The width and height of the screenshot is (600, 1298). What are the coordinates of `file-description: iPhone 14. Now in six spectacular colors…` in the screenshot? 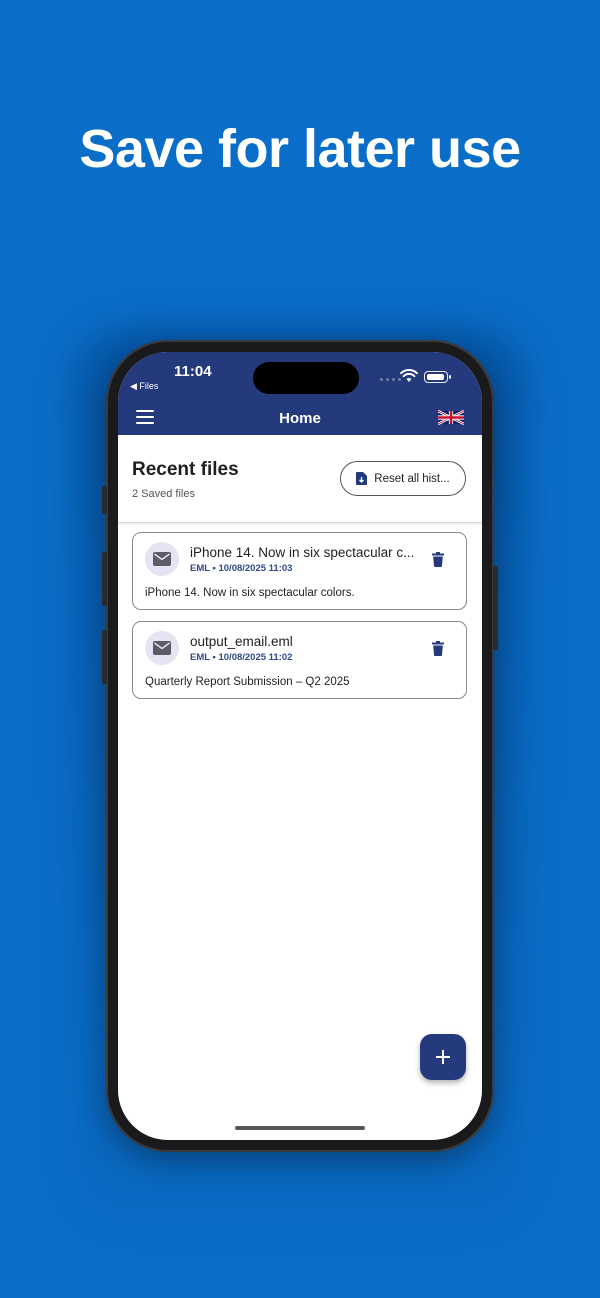 It's located at (250, 593).